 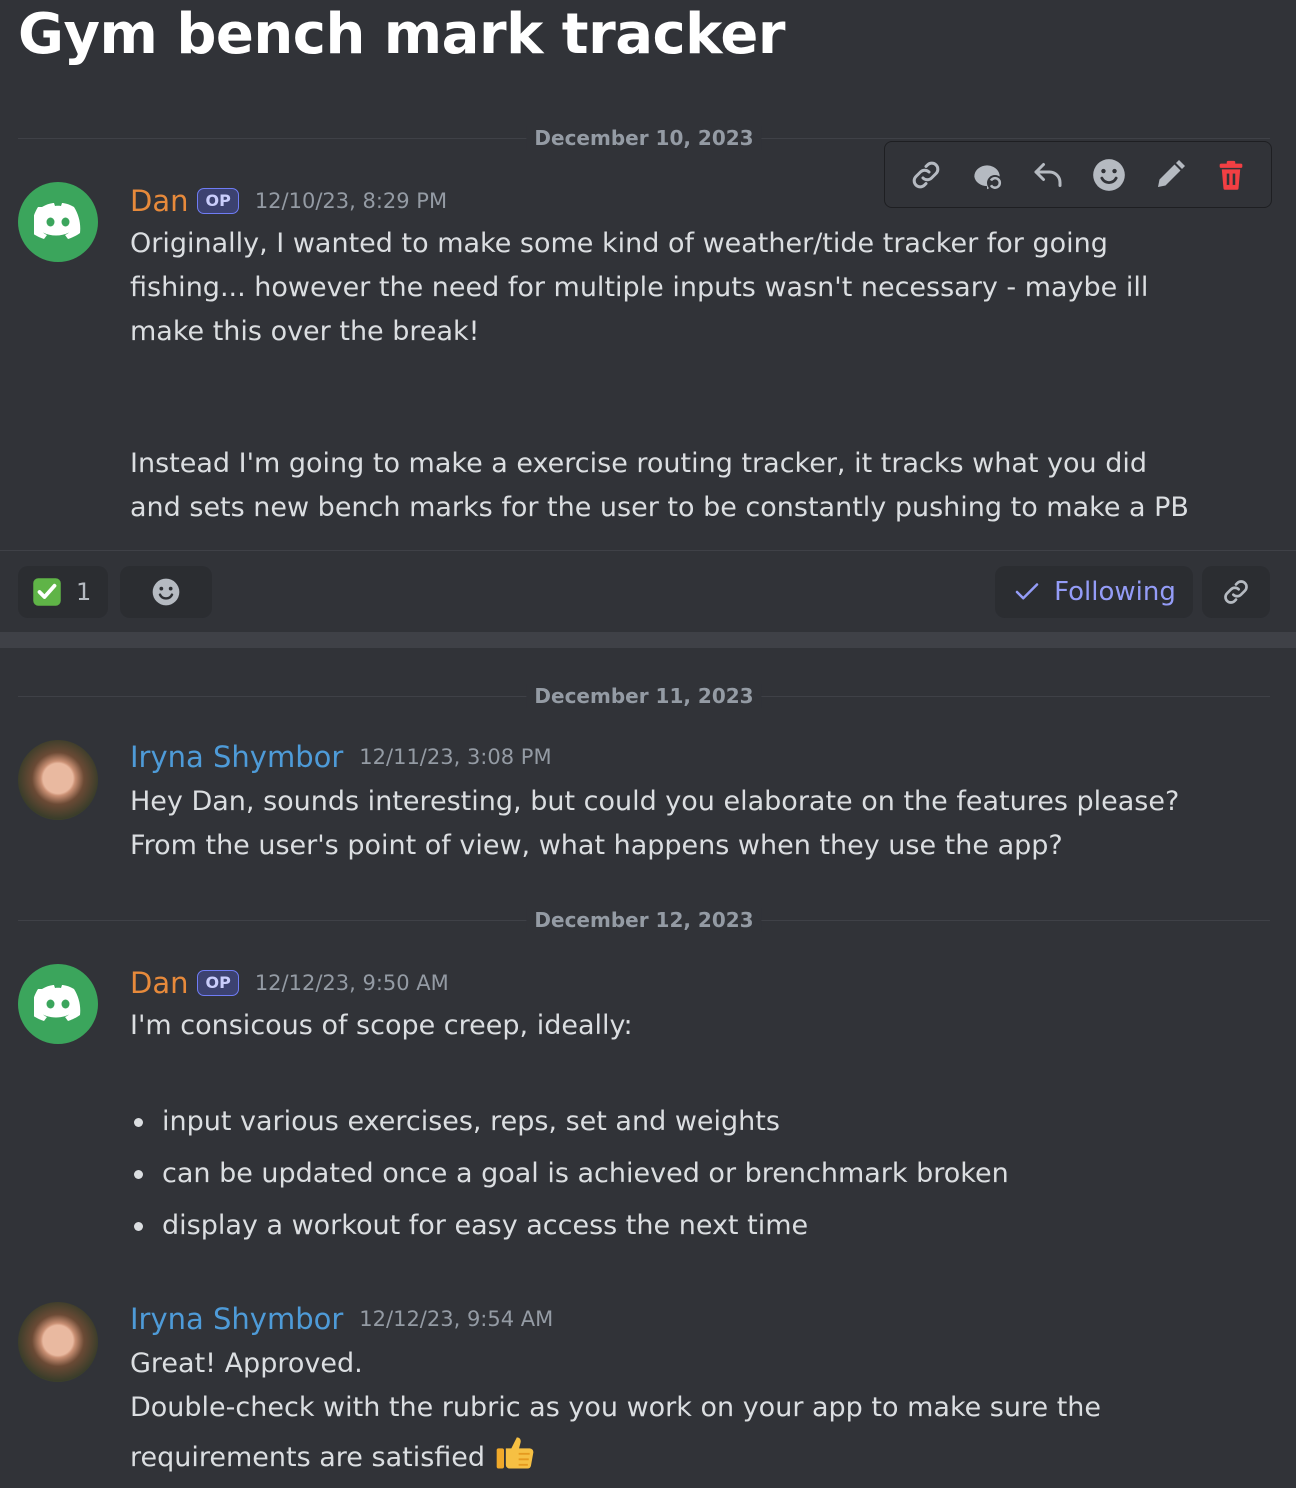 I want to click on create-thread-button, so click(x=987, y=175).